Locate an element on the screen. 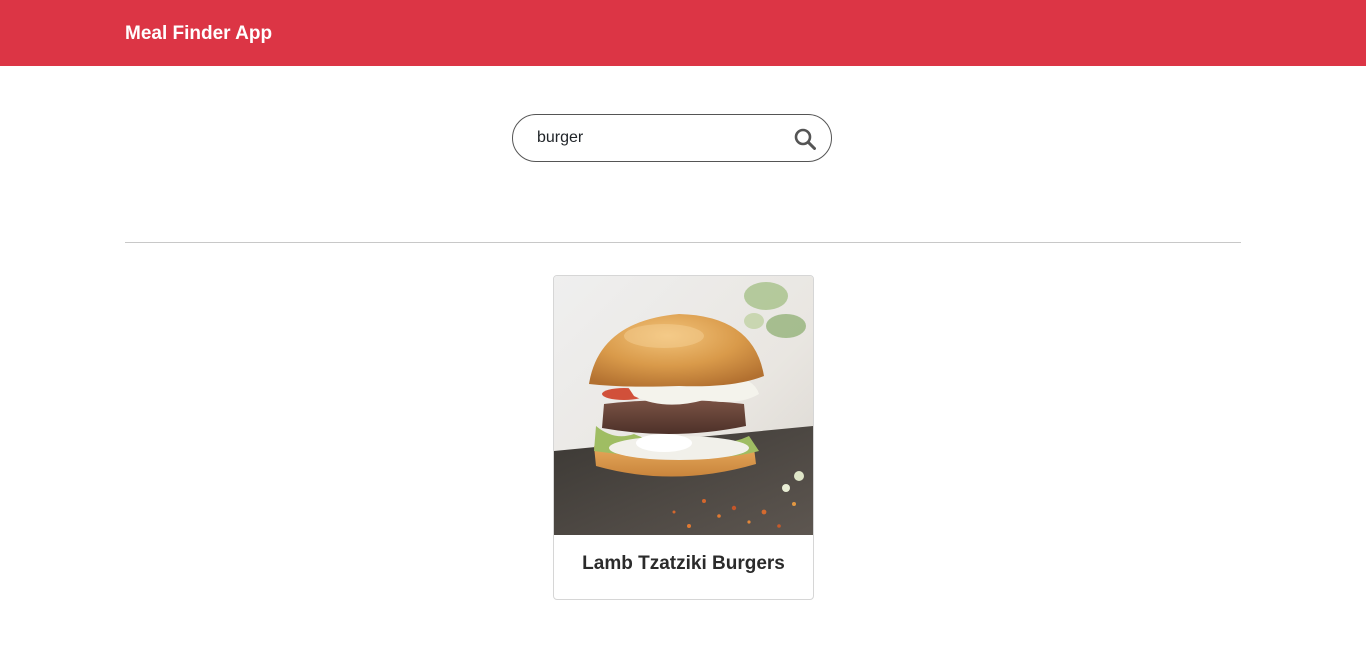 Image resolution: width=1366 pixels, height=663 pixels. search-icon is located at coordinates (805, 139).